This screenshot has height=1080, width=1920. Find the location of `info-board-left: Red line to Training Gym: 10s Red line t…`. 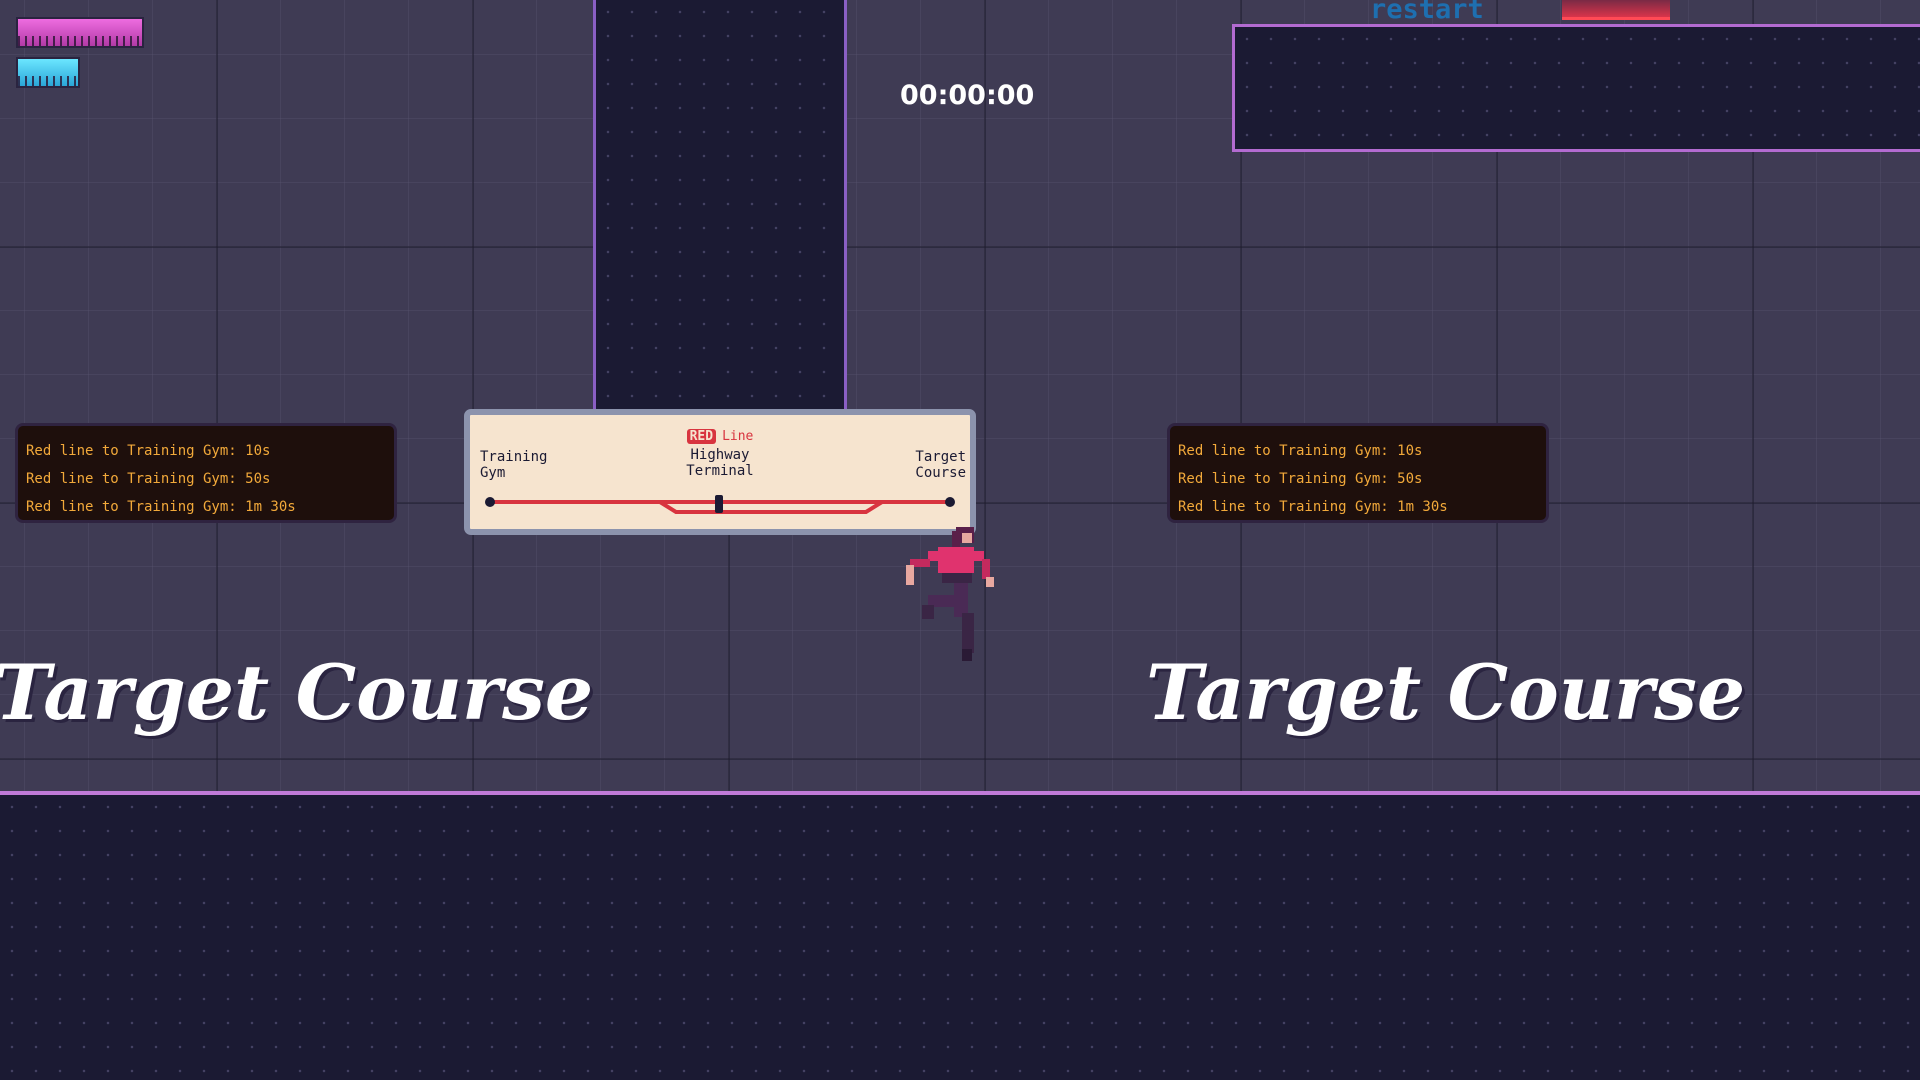

info-board-left: Red line to Training Gym: 10s Red line t… is located at coordinates (206, 473).